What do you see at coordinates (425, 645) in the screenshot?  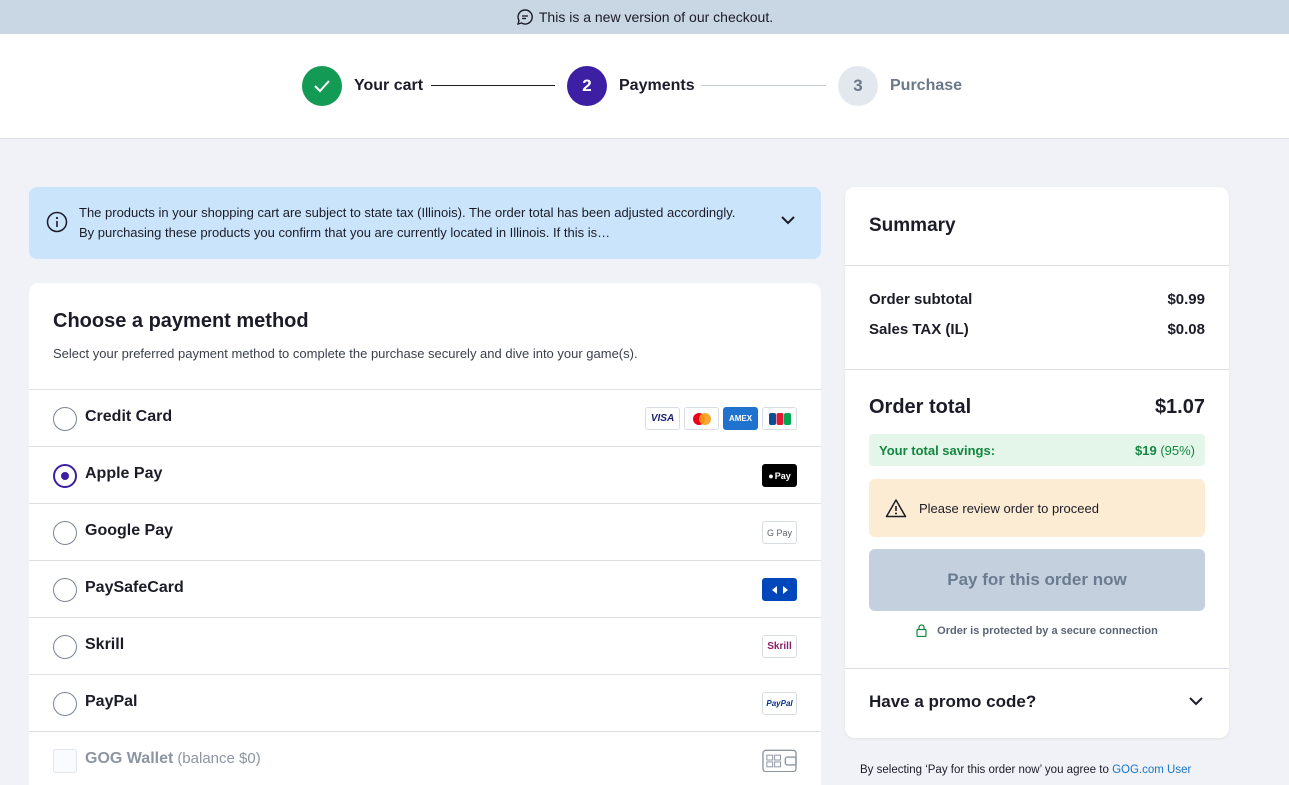 I see `method-skrill: Skrill Skrill` at bounding box center [425, 645].